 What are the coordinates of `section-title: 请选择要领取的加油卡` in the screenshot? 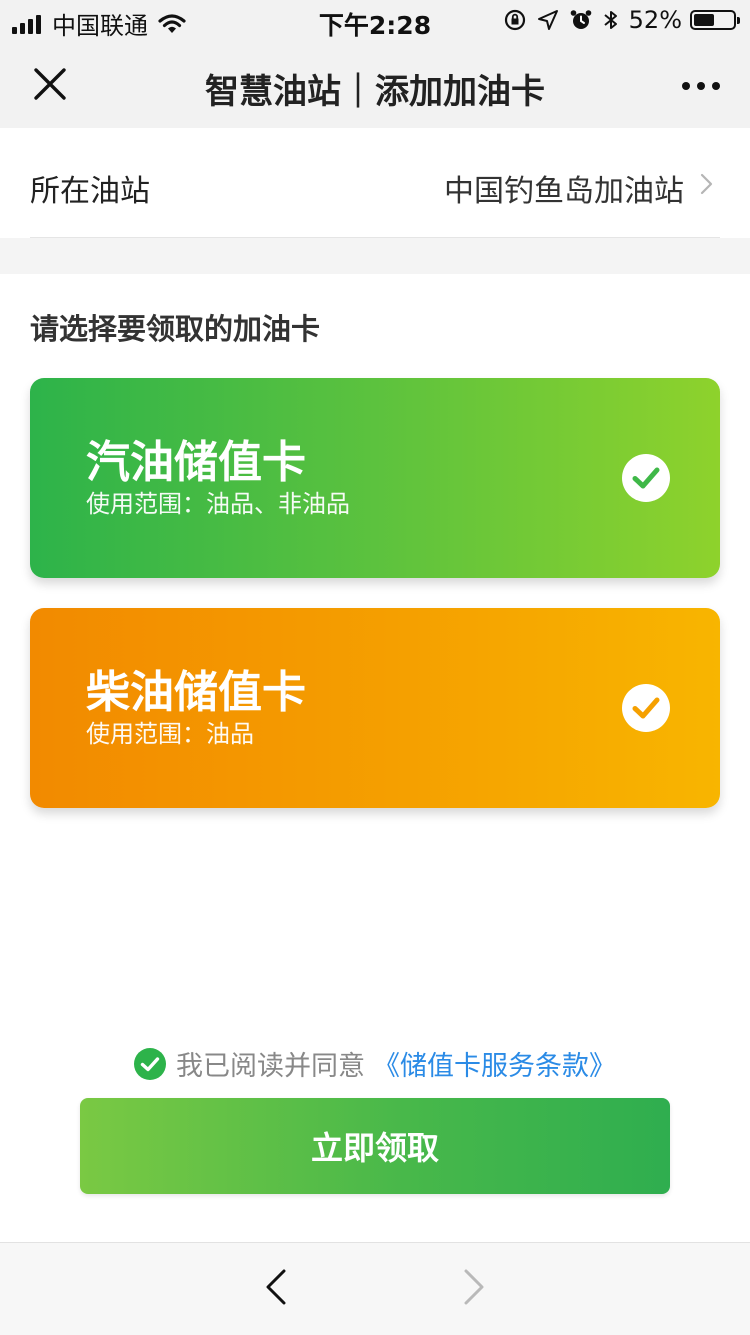 It's located at (175, 329).